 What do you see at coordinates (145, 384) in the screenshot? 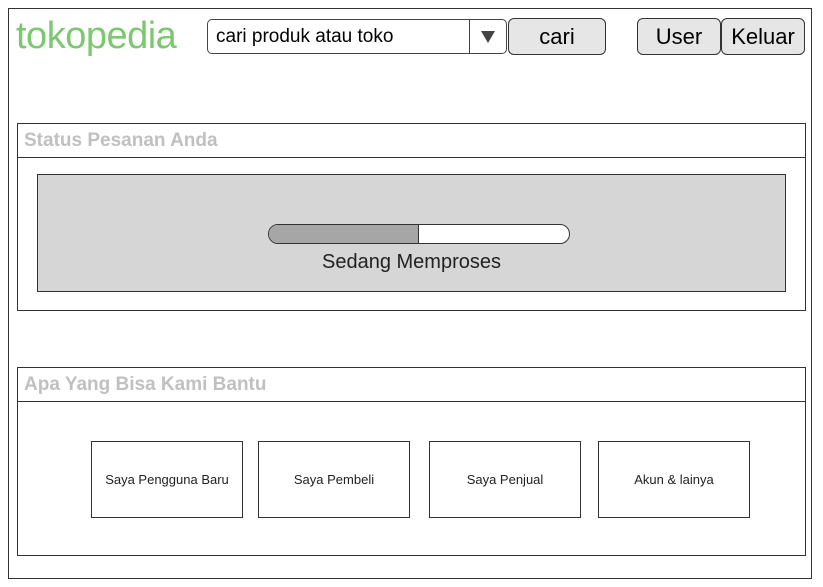
I see `panel-title: Apa Yang Bisa Kami Bantu` at bounding box center [145, 384].